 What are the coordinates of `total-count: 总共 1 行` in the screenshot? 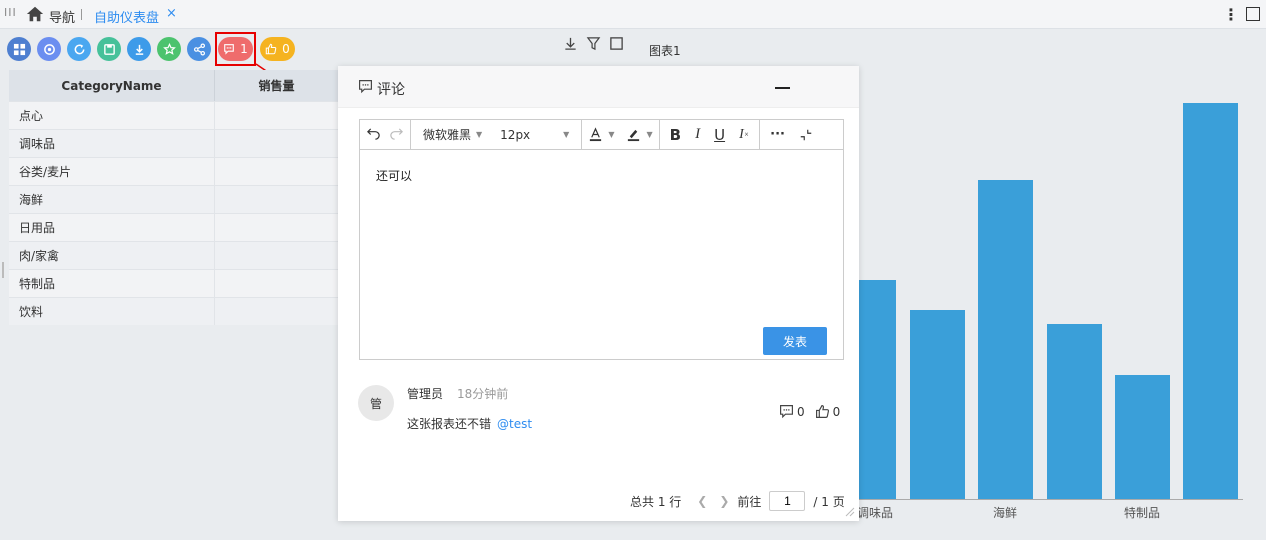 It's located at (656, 501).